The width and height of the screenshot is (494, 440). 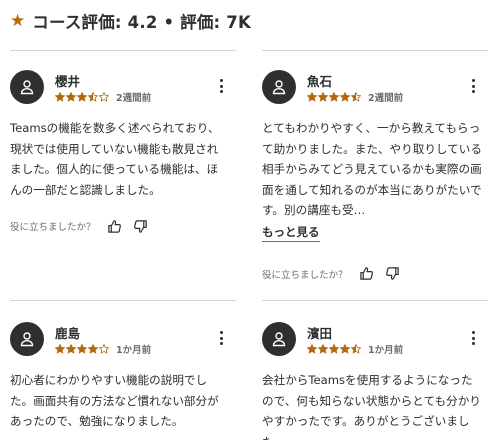 I want to click on star-icon: ★, so click(x=18, y=20).